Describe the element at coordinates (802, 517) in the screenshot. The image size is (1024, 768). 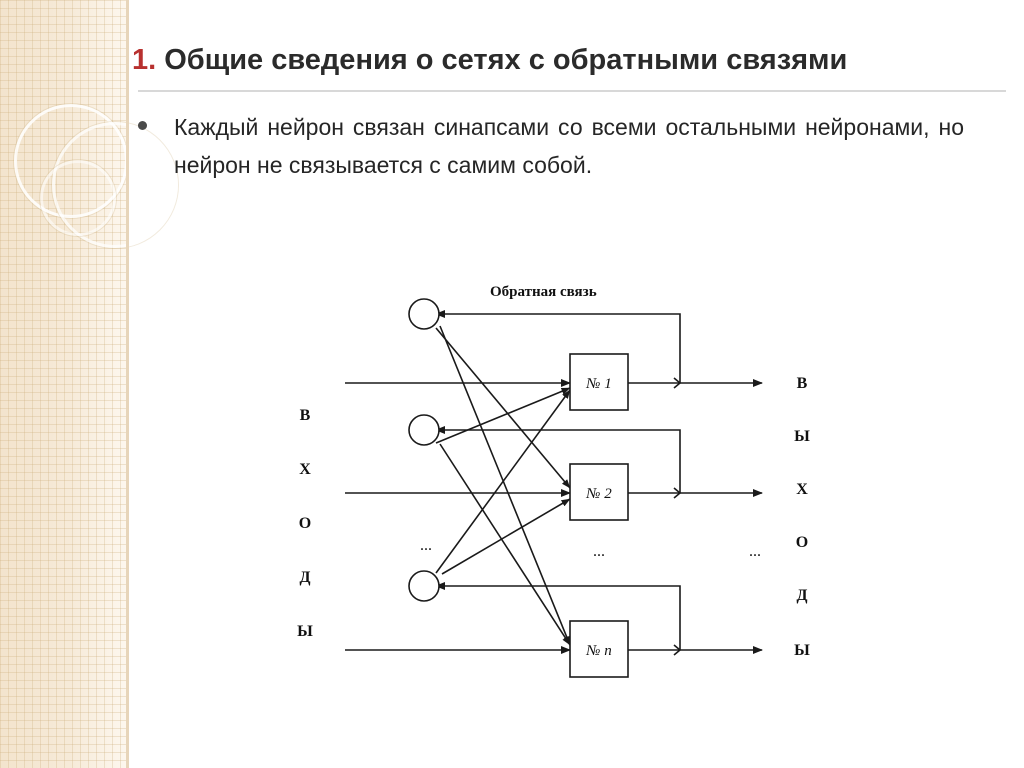
I see `outputs-vertical-label: В Ы Х О Д Ы` at that location.